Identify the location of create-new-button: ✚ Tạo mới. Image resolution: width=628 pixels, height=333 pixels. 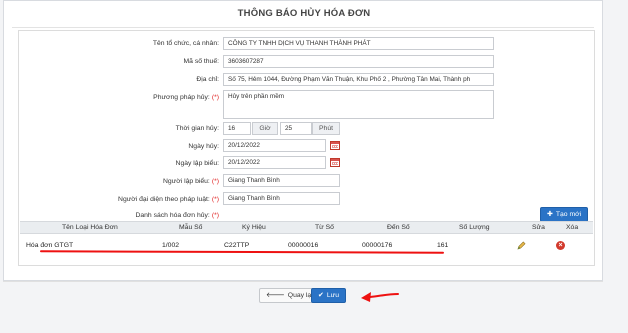
(564, 214).